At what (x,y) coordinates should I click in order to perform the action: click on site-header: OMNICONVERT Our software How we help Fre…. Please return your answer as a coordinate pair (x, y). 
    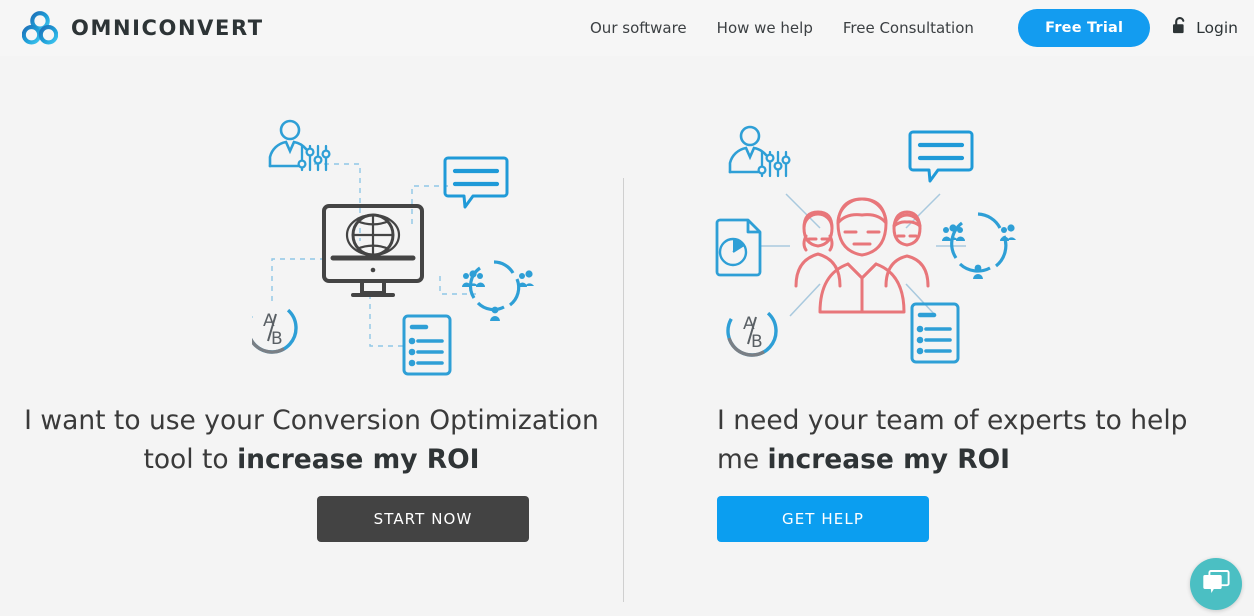
    Looking at the image, I should click on (627, 28).